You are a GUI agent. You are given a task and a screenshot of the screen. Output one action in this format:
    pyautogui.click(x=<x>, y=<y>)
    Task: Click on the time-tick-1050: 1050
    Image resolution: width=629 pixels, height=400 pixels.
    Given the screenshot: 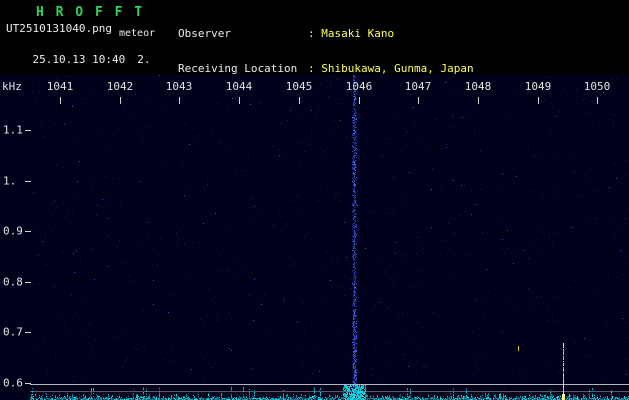 What is the action you would take?
    pyautogui.click(x=597, y=86)
    